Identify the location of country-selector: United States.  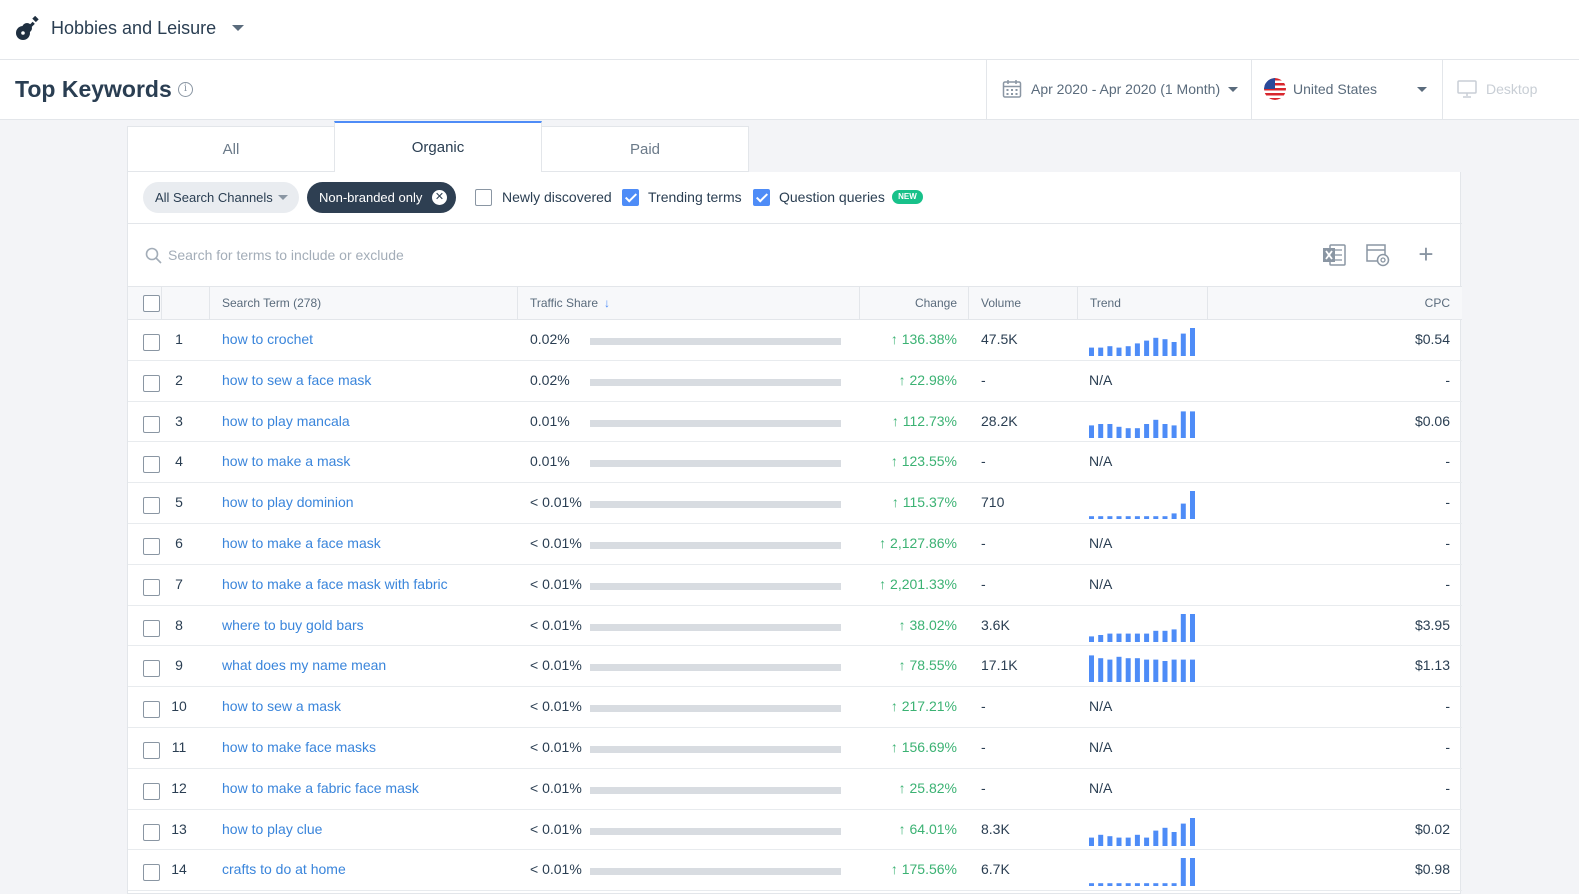
(1352, 90).